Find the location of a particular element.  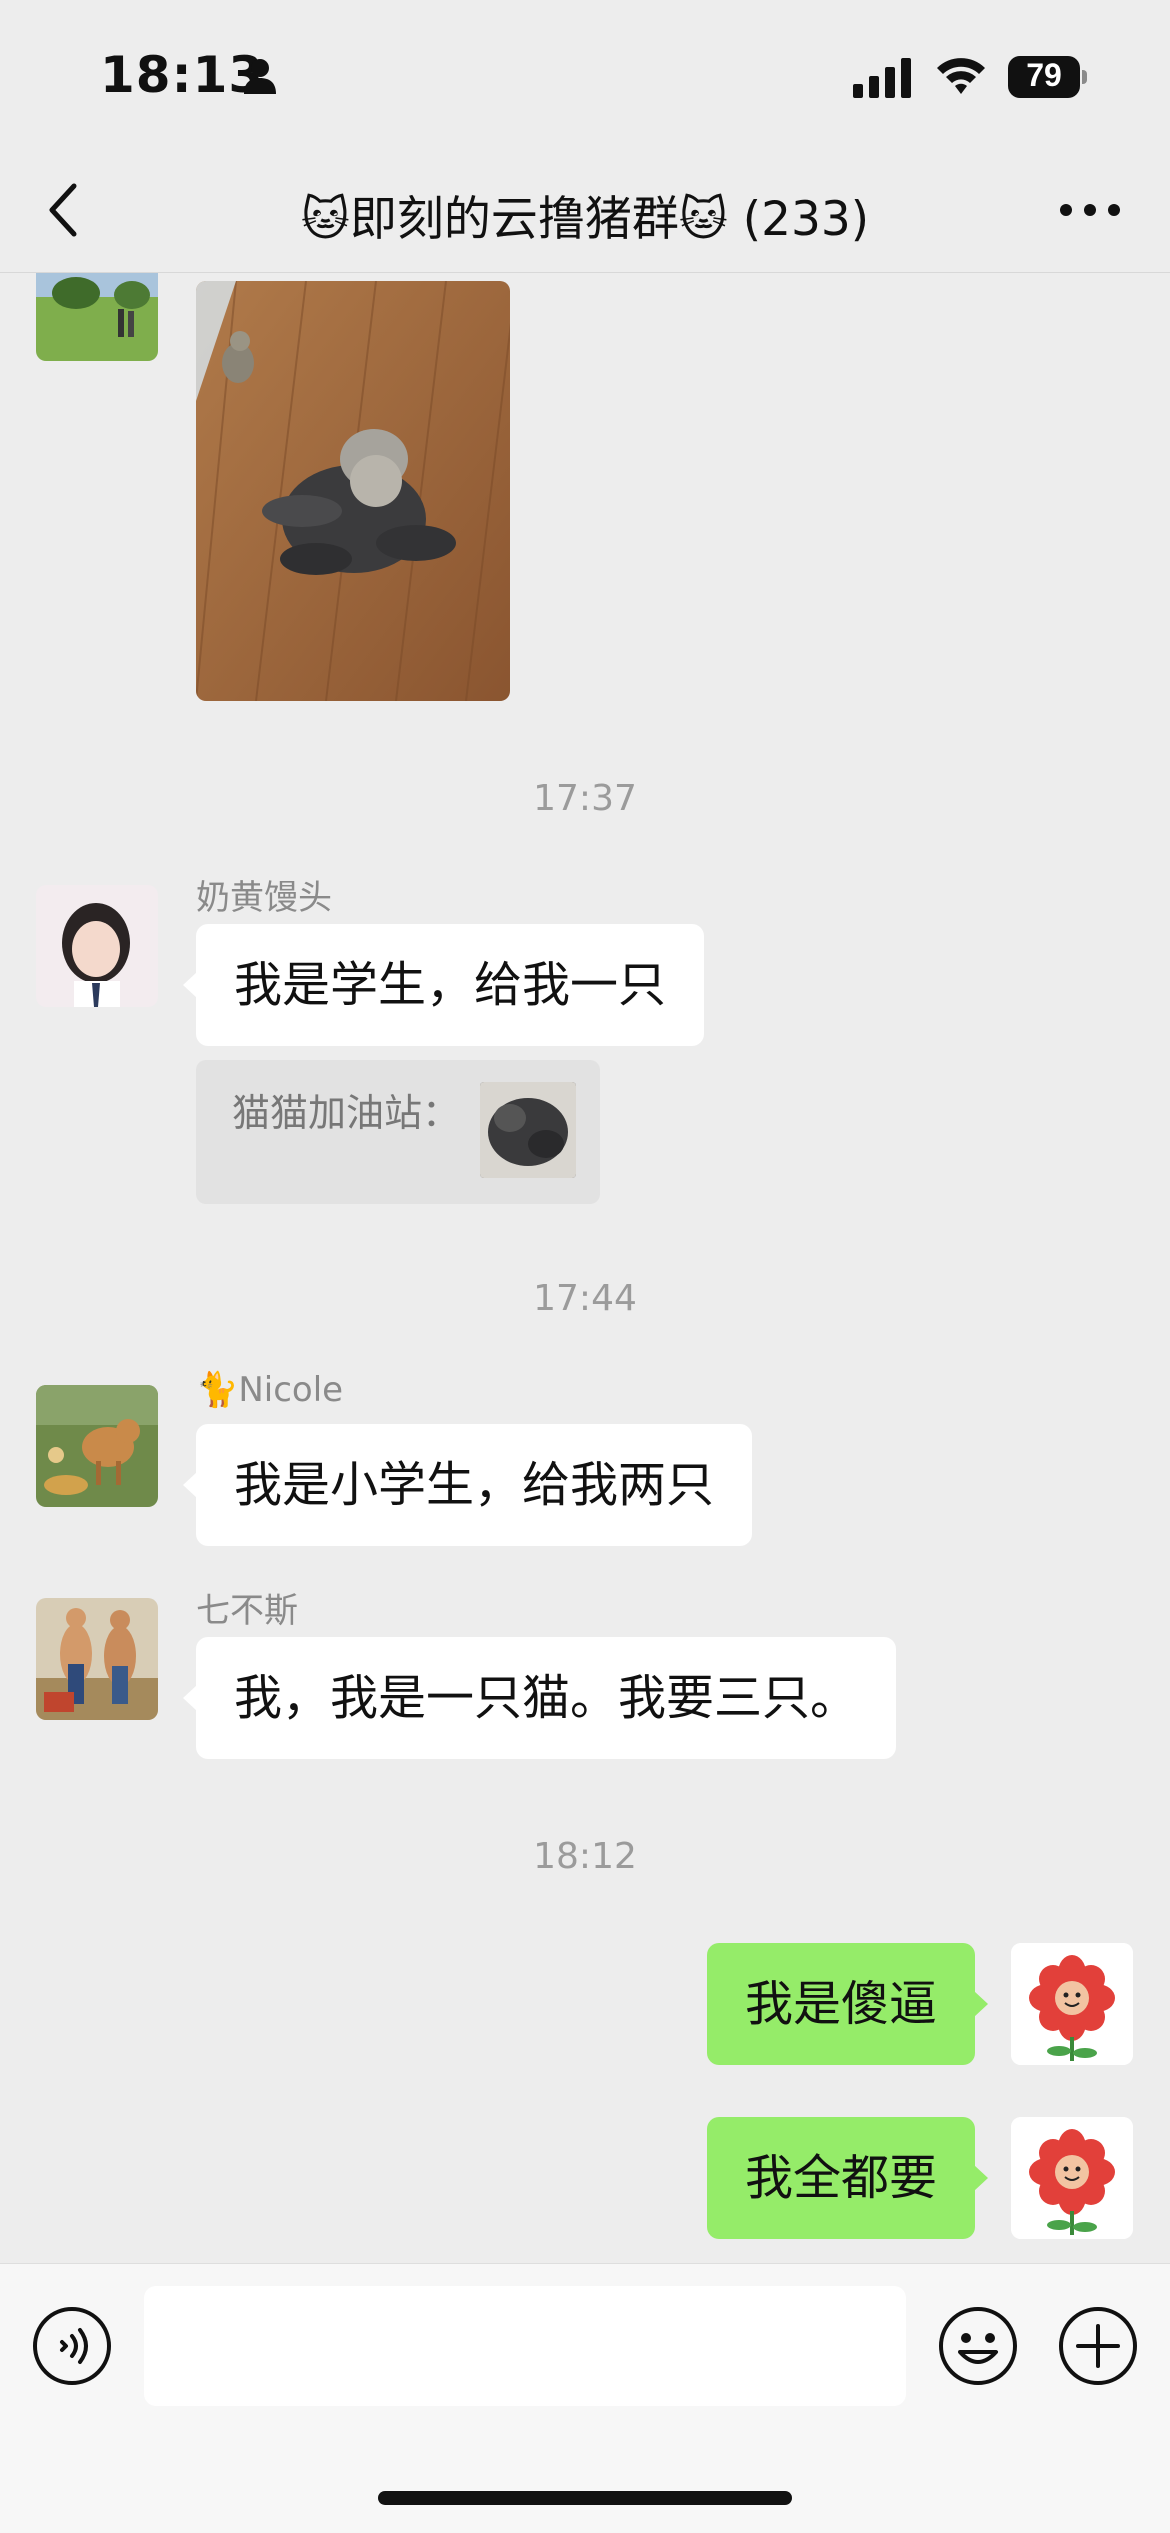

signal-icon is located at coordinates (882, 78).